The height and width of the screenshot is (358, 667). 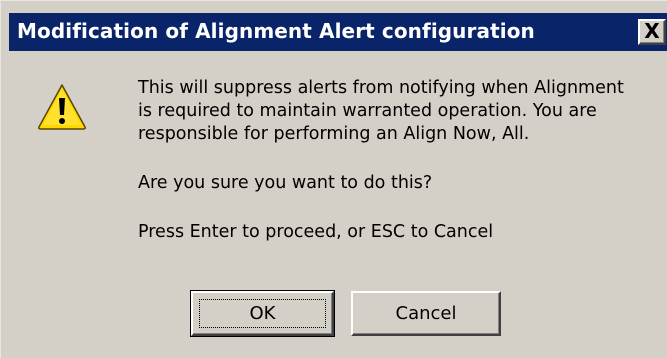 I want to click on cancel-button: Cancel, so click(x=426, y=313).